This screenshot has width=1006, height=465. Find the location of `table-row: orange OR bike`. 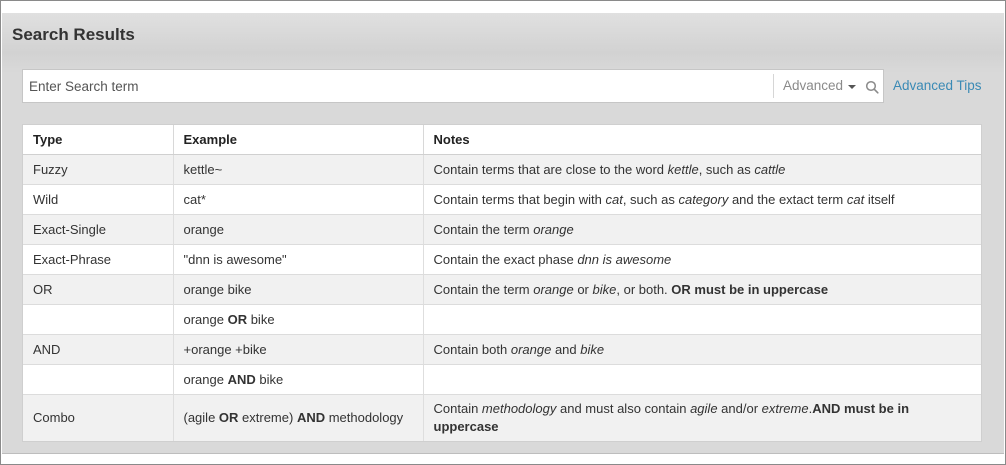

table-row: orange OR bike is located at coordinates (502, 319).